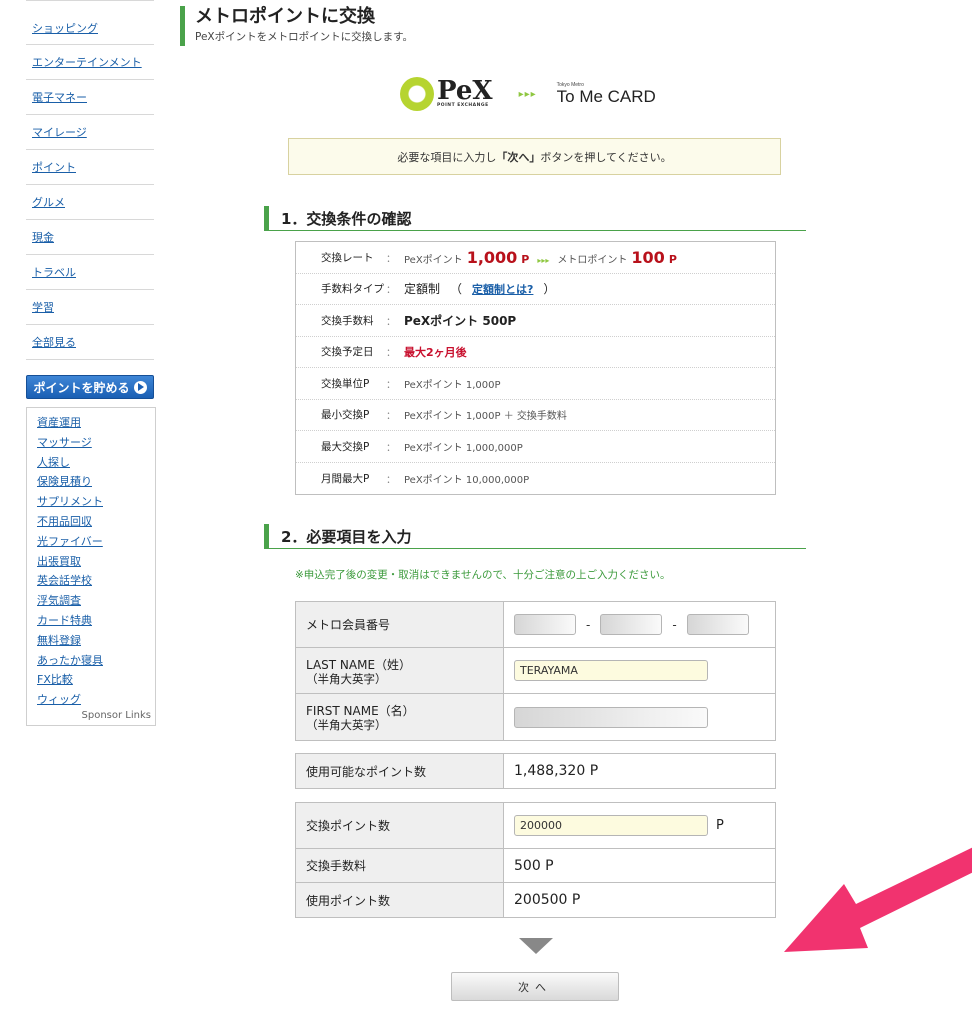 This screenshot has height=1024, width=972. What do you see at coordinates (94, 443) in the screenshot?
I see `sponsor-link: マッサージ` at bounding box center [94, 443].